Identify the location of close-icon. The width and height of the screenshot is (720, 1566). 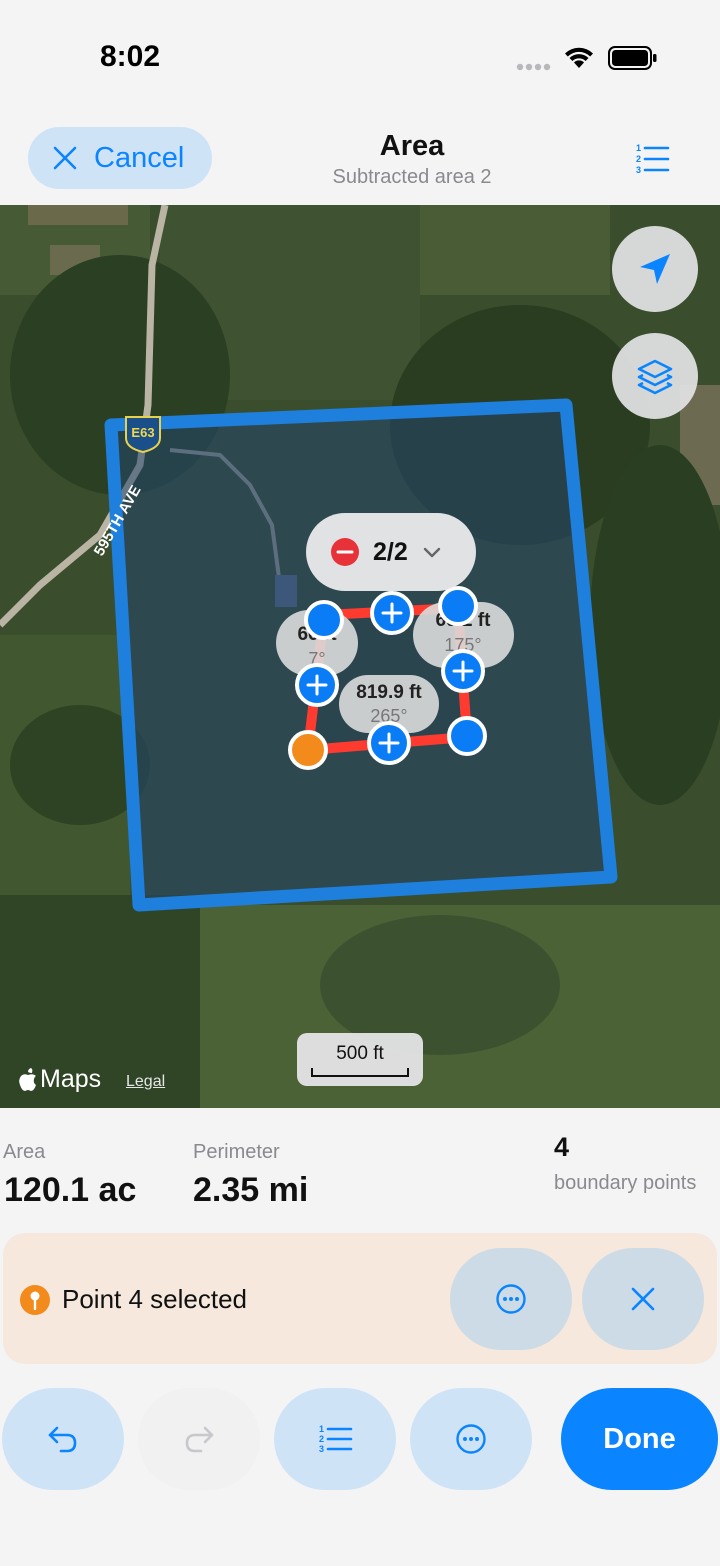
(643, 1299).